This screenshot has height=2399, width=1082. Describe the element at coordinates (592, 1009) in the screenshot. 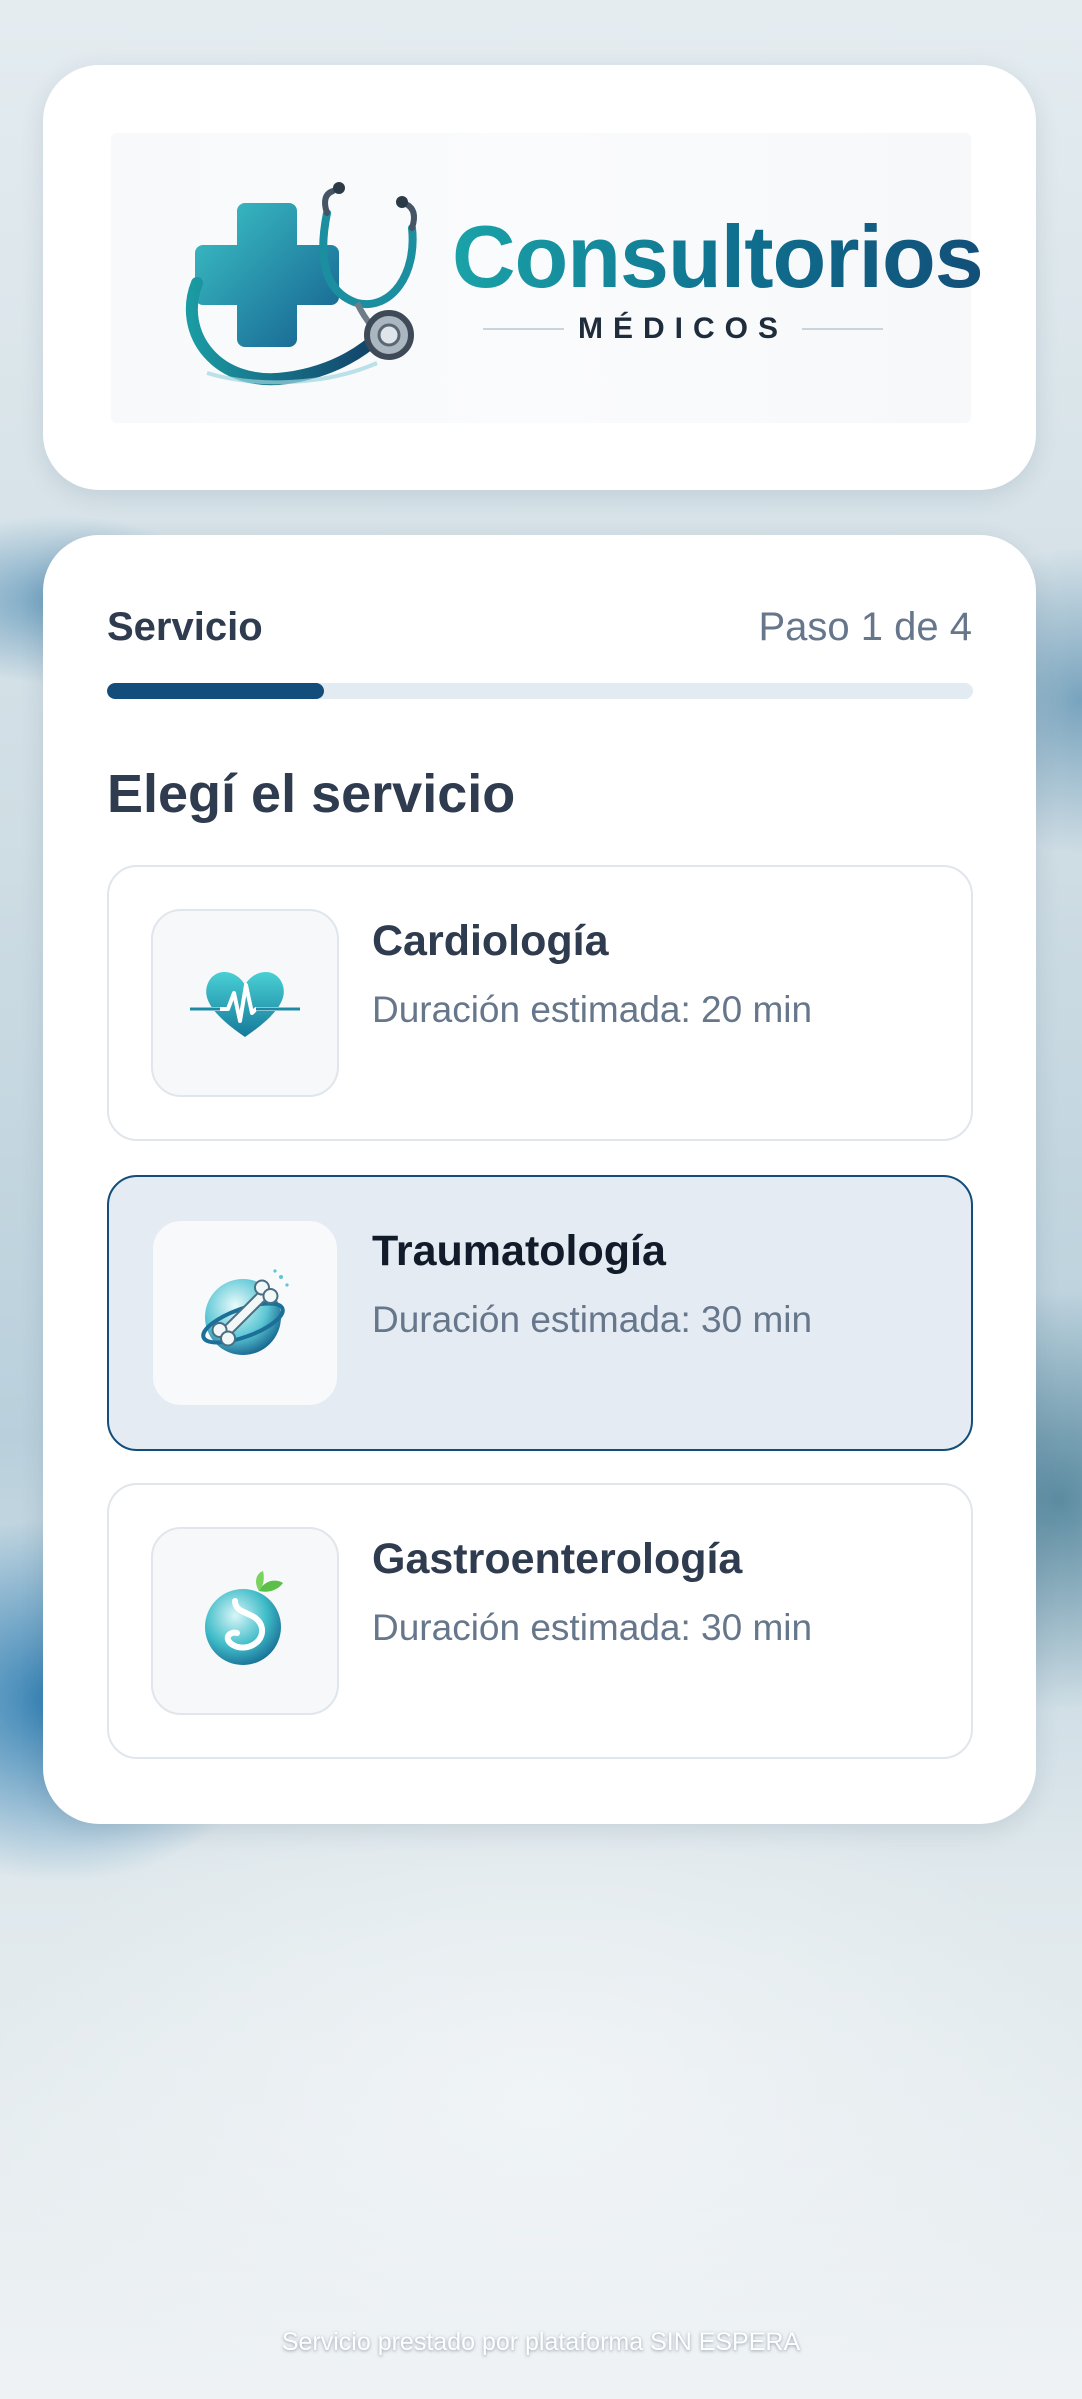

I see `service-duration: Duración estimada: 20 min` at that location.